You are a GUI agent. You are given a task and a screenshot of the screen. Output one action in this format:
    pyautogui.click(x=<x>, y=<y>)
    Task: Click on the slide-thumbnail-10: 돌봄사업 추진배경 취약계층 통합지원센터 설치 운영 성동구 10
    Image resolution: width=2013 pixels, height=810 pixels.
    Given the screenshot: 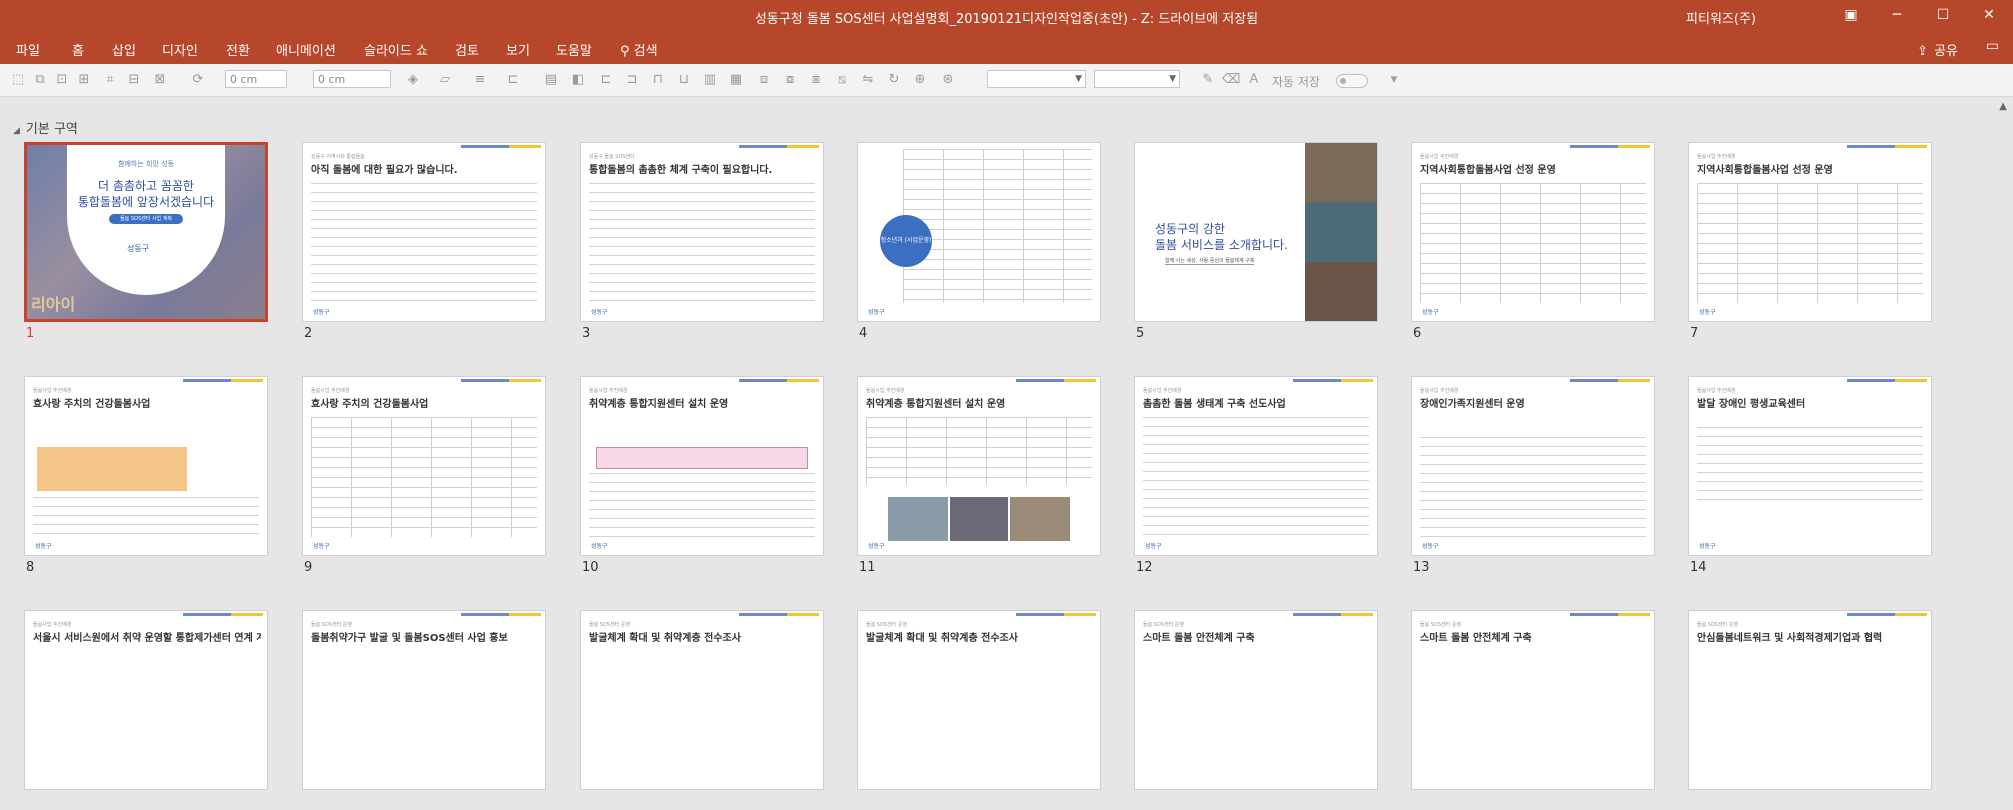 What is the action you would take?
    pyautogui.click(x=702, y=476)
    